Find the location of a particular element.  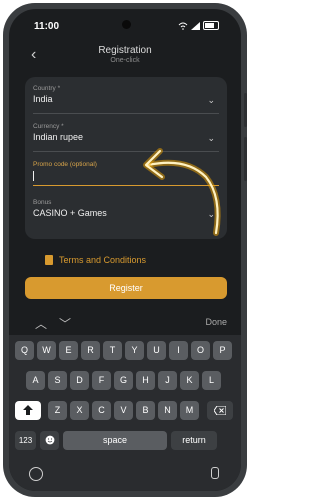

key: U is located at coordinates (156, 350).